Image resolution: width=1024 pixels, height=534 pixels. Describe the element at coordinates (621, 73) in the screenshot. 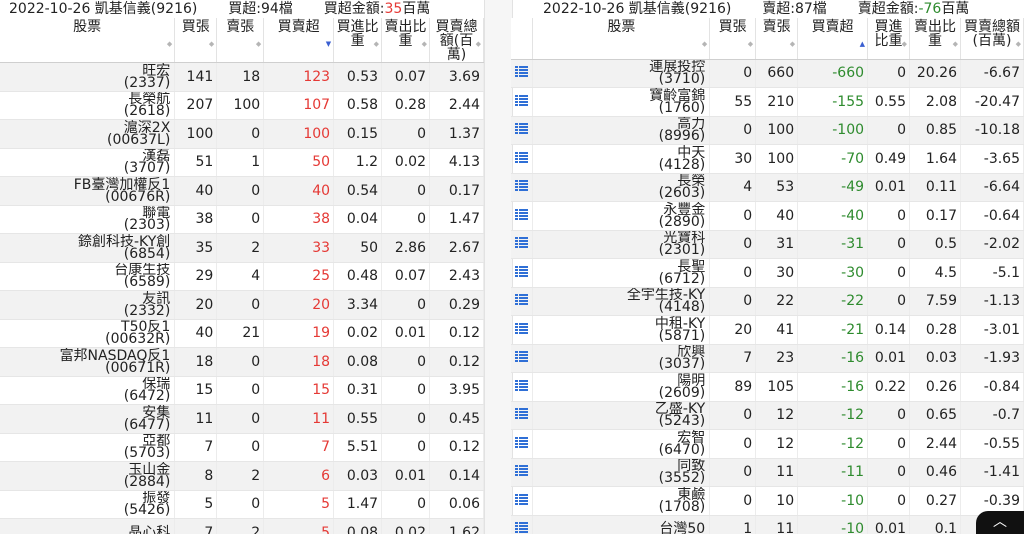

I see `cell-stock: 連展投控 (3710)` at that location.